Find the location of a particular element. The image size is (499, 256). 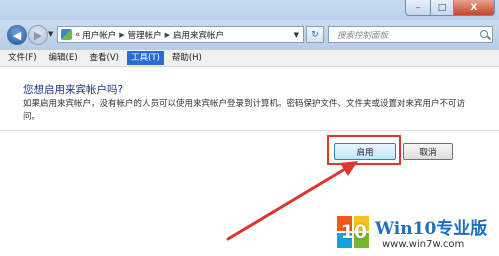

logo-number: 10 is located at coordinates (354, 232).